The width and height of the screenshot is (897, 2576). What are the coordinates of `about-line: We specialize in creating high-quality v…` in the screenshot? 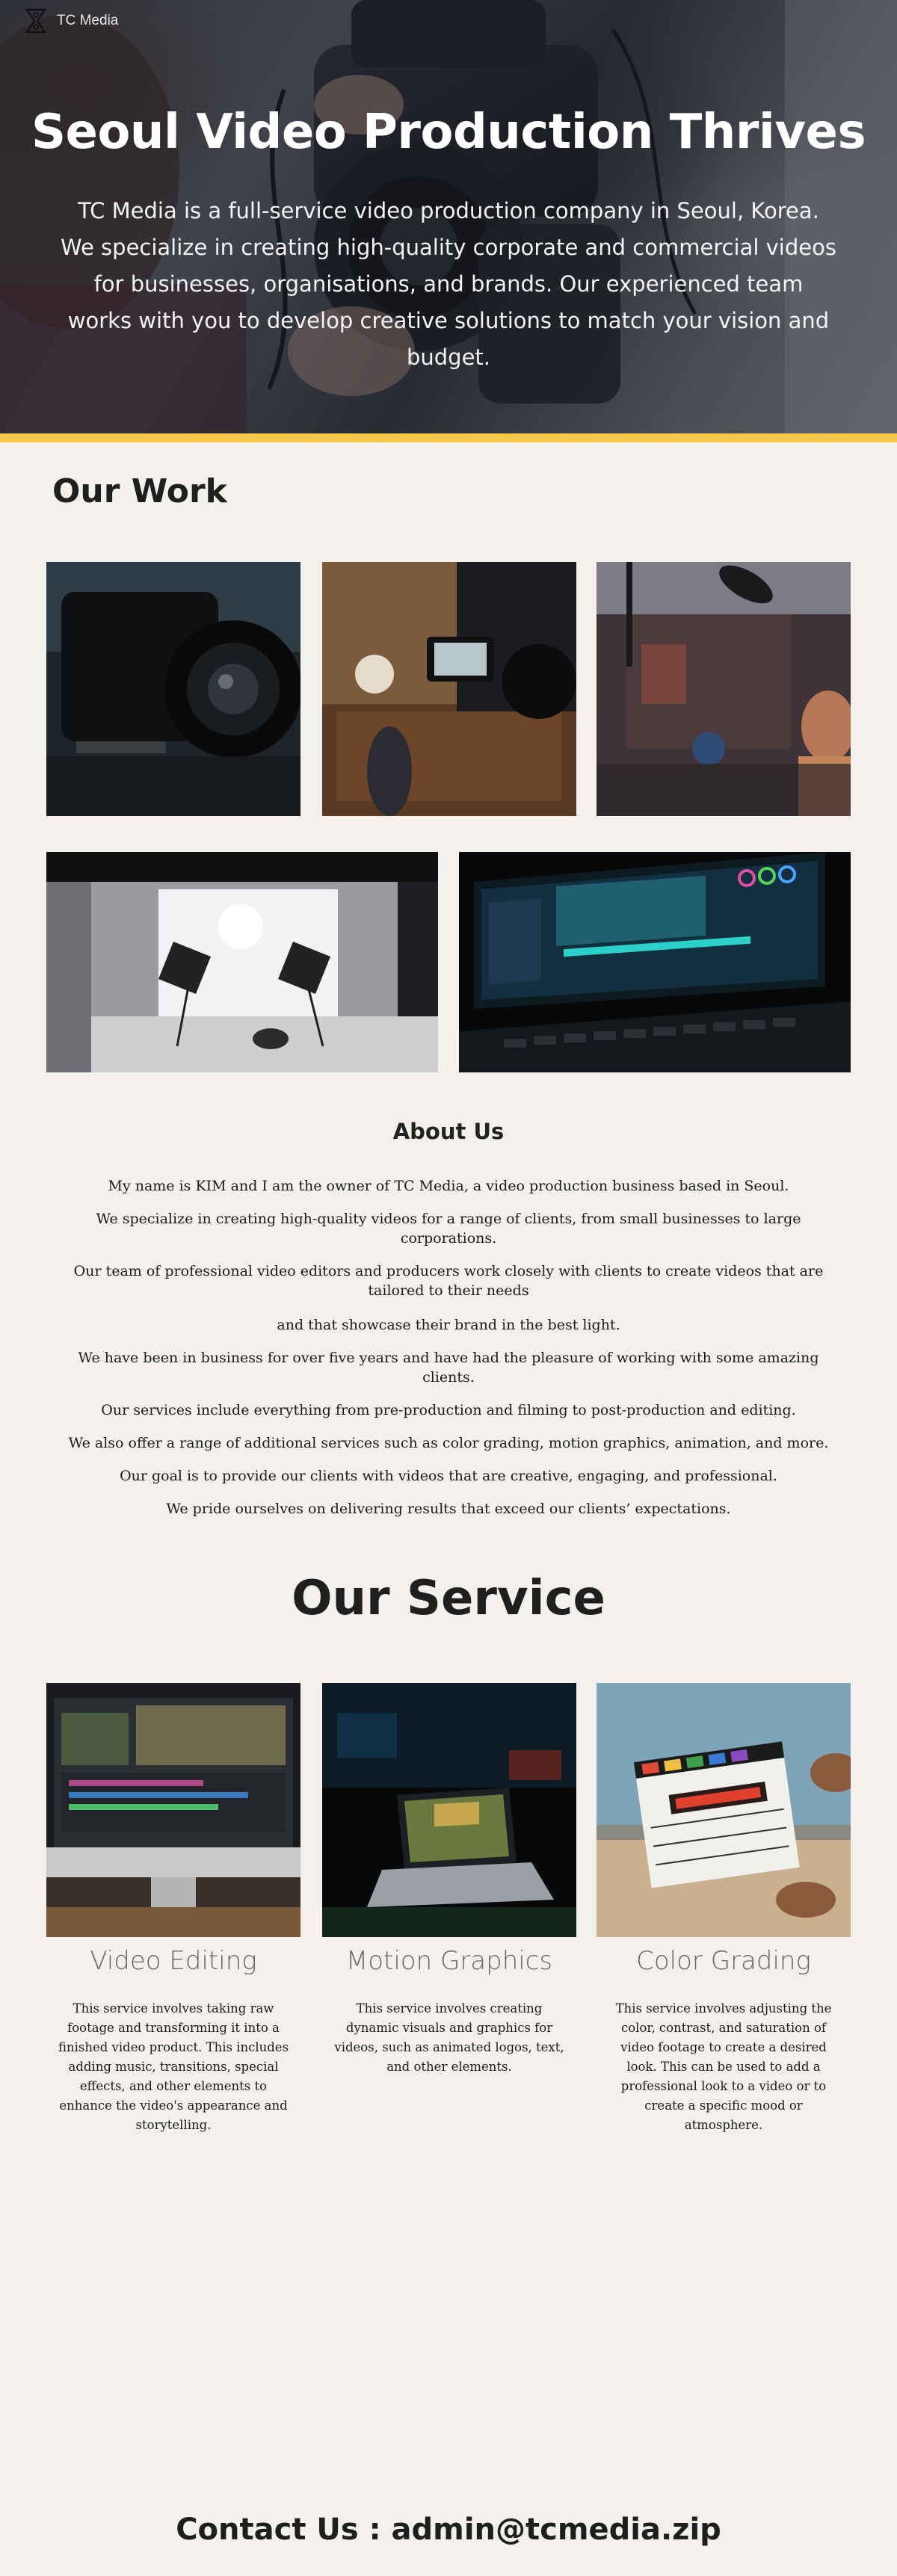 It's located at (449, 1229).